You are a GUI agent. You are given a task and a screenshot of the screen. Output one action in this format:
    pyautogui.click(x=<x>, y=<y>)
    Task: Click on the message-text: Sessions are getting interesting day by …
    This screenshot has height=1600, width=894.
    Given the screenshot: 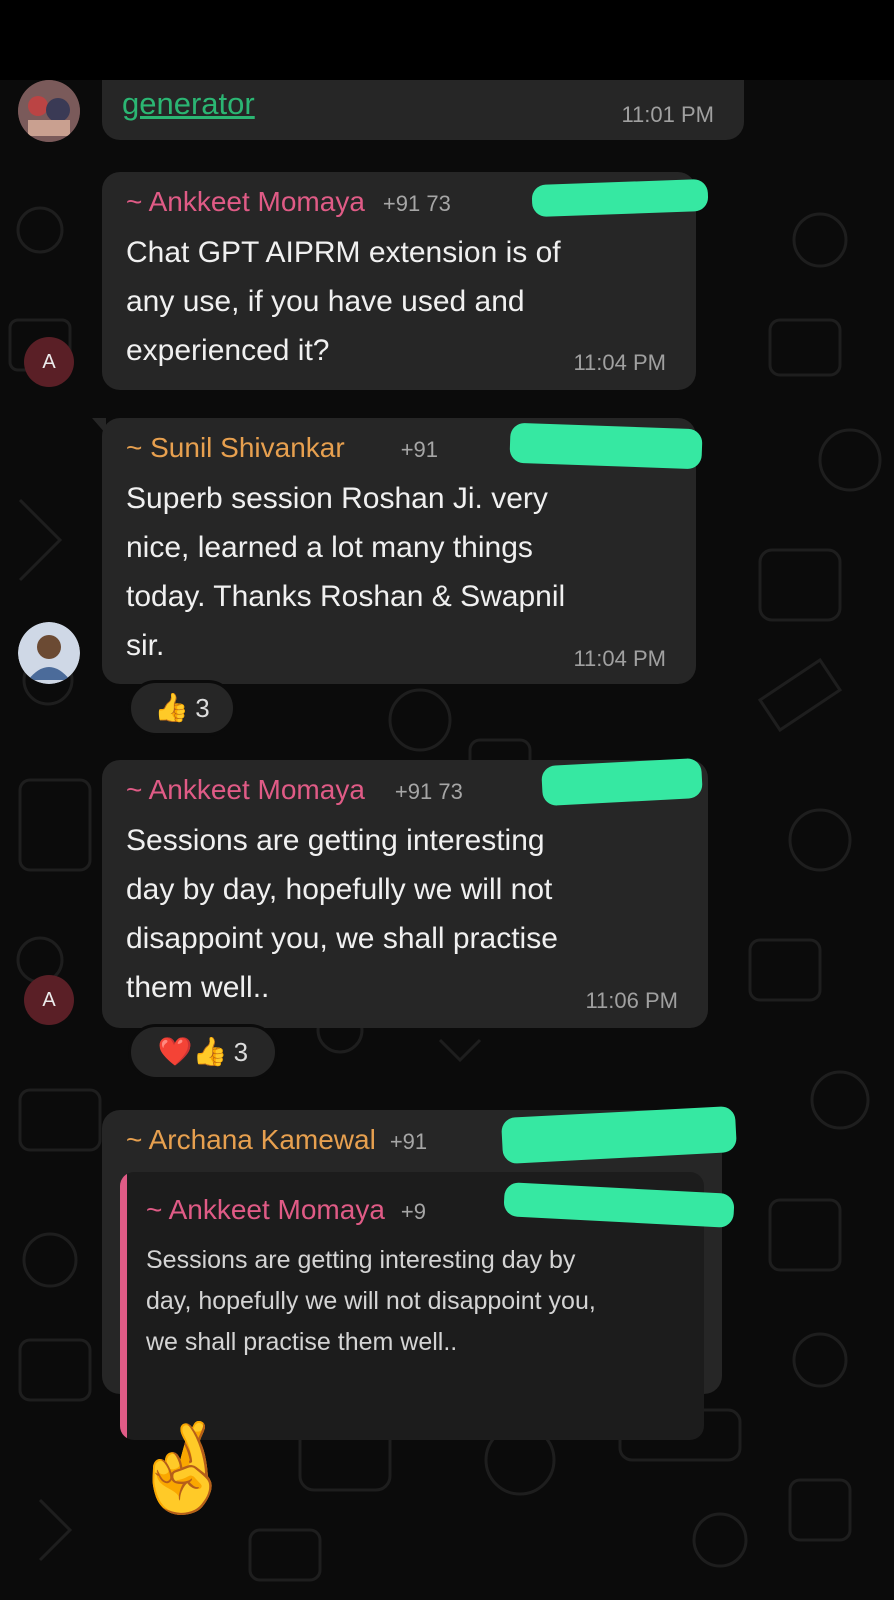 What is the action you would take?
    pyautogui.click(x=342, y=914)
    